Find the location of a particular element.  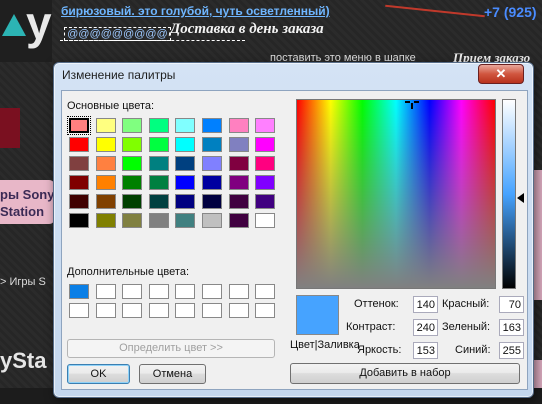

blue-field: 255 is located at coordinates (511, 350).